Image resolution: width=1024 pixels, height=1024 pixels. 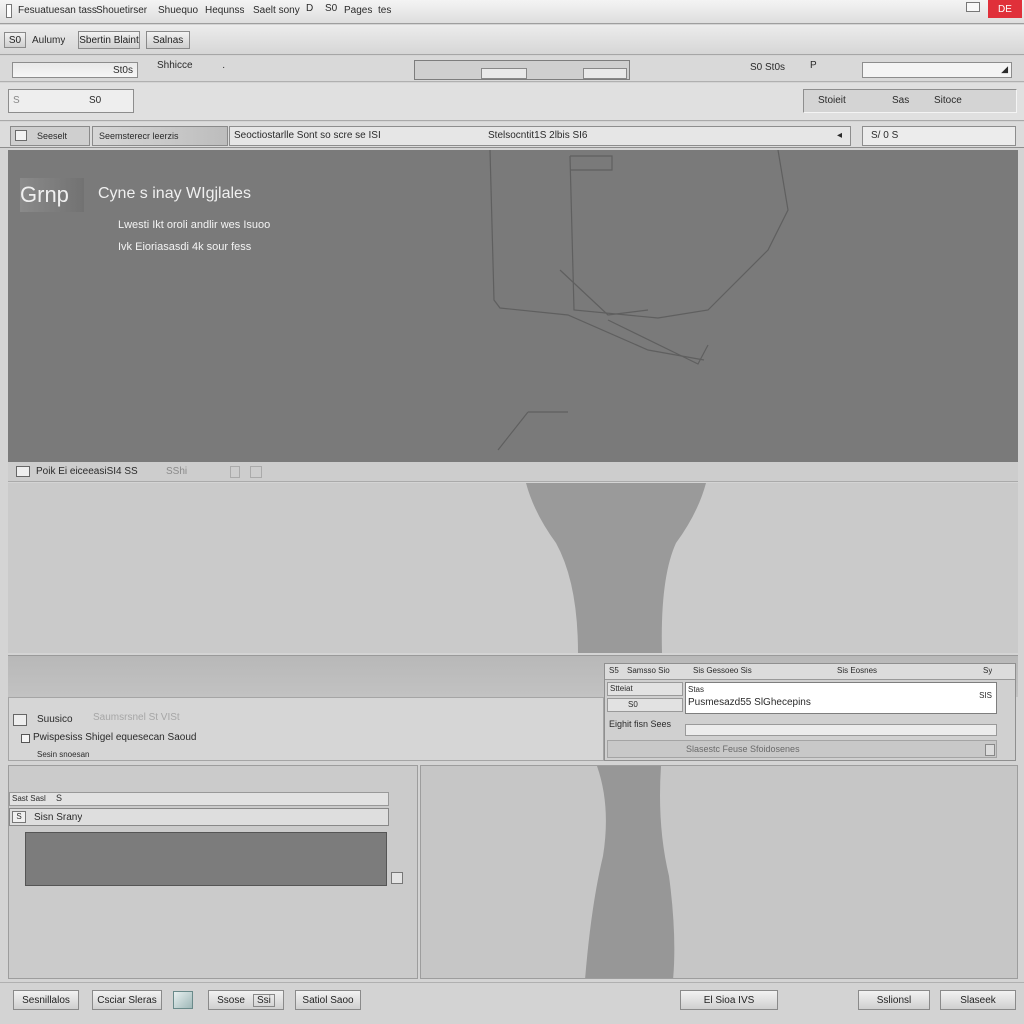 I want to click on bottom-left-row: S Sisn Srany, so click(x=199, y=817).